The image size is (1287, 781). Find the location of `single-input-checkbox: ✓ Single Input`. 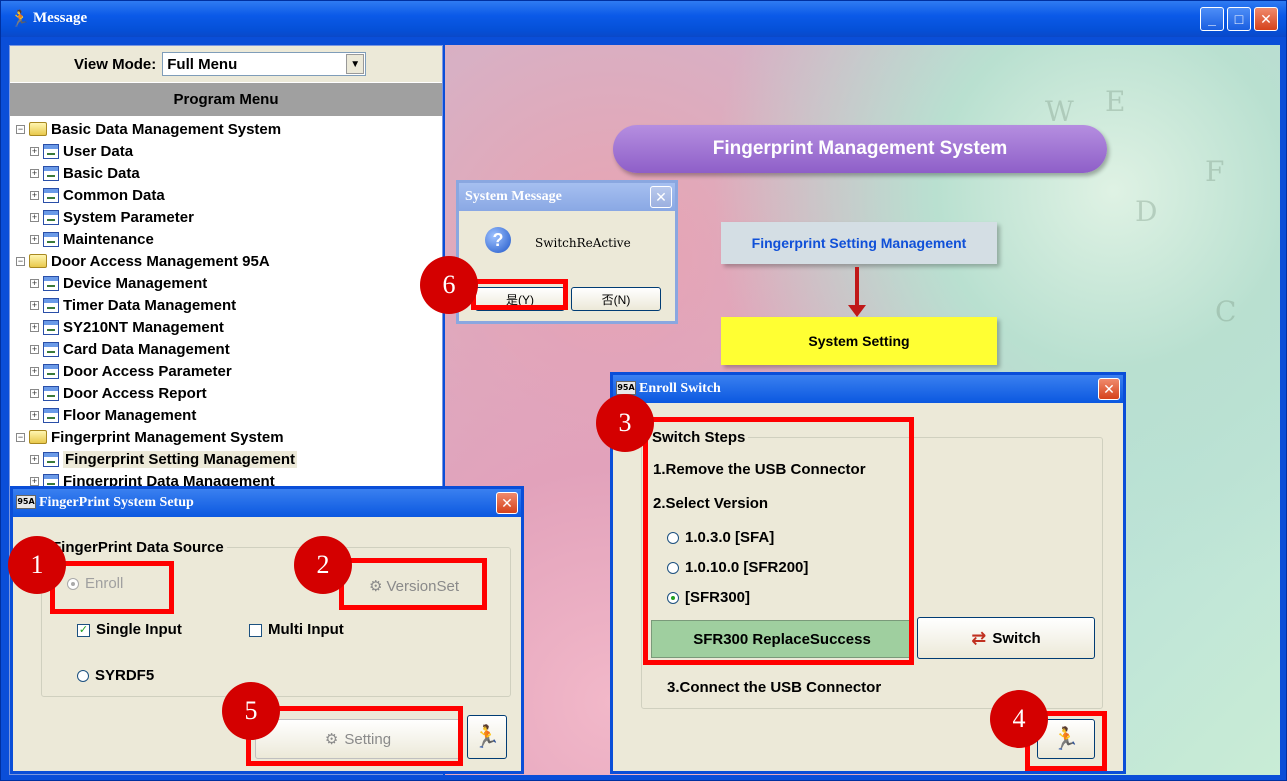

single-input-checkbox: ✓ Single Input is located at coordinates (129, 629).